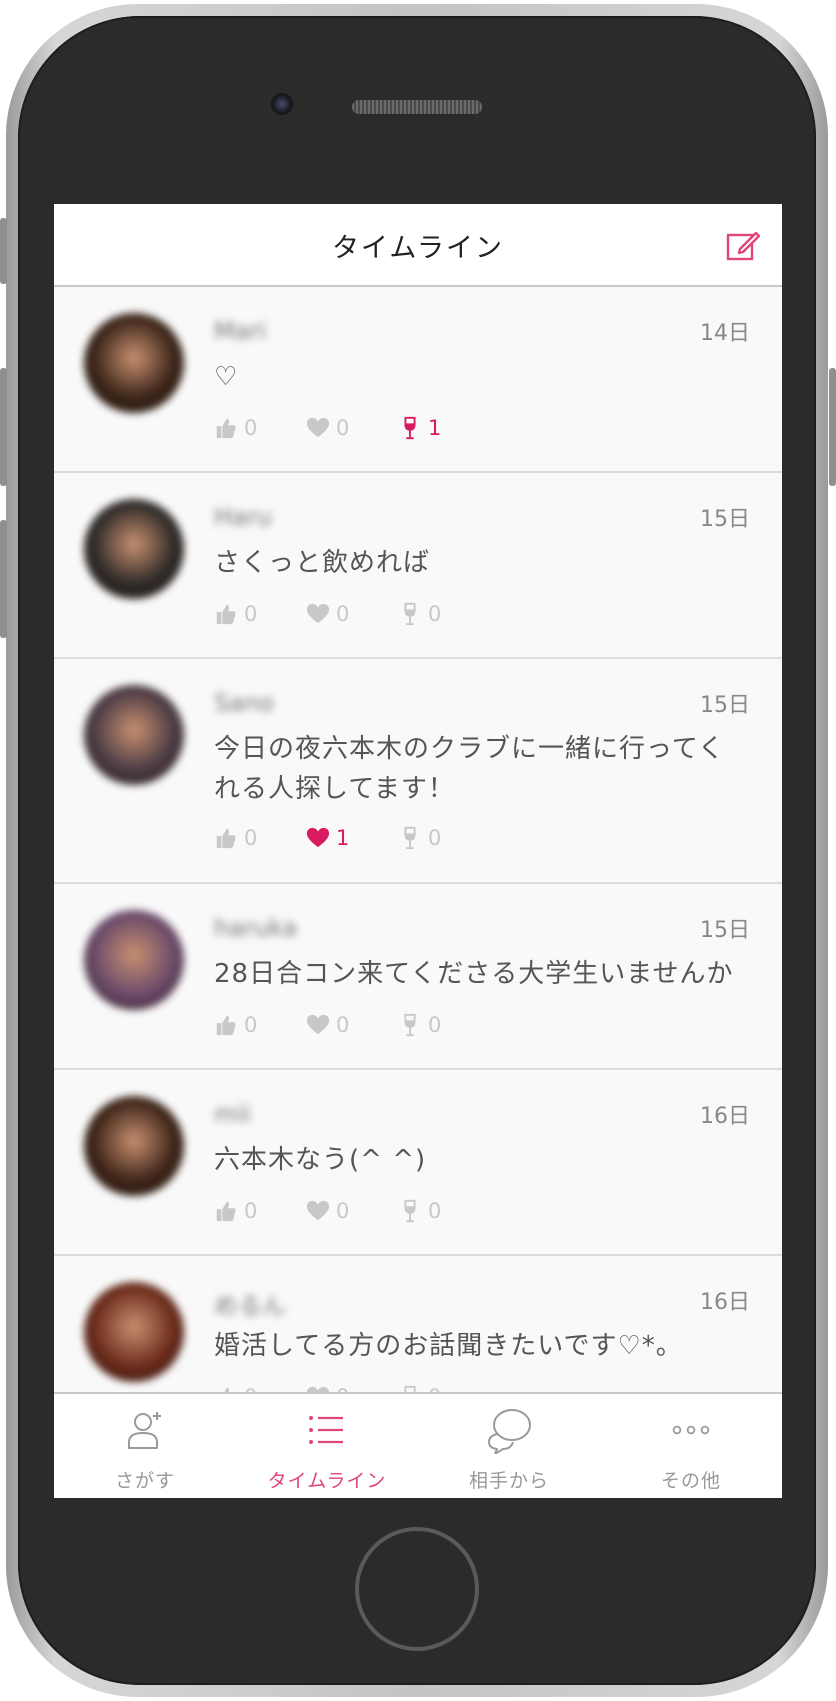 The height and width of the screenshot is (1701, 836). What do you see at coordinates (725, 333) in the screenshot?
I see `post-date: 14日` at bounding box center [725, 333].